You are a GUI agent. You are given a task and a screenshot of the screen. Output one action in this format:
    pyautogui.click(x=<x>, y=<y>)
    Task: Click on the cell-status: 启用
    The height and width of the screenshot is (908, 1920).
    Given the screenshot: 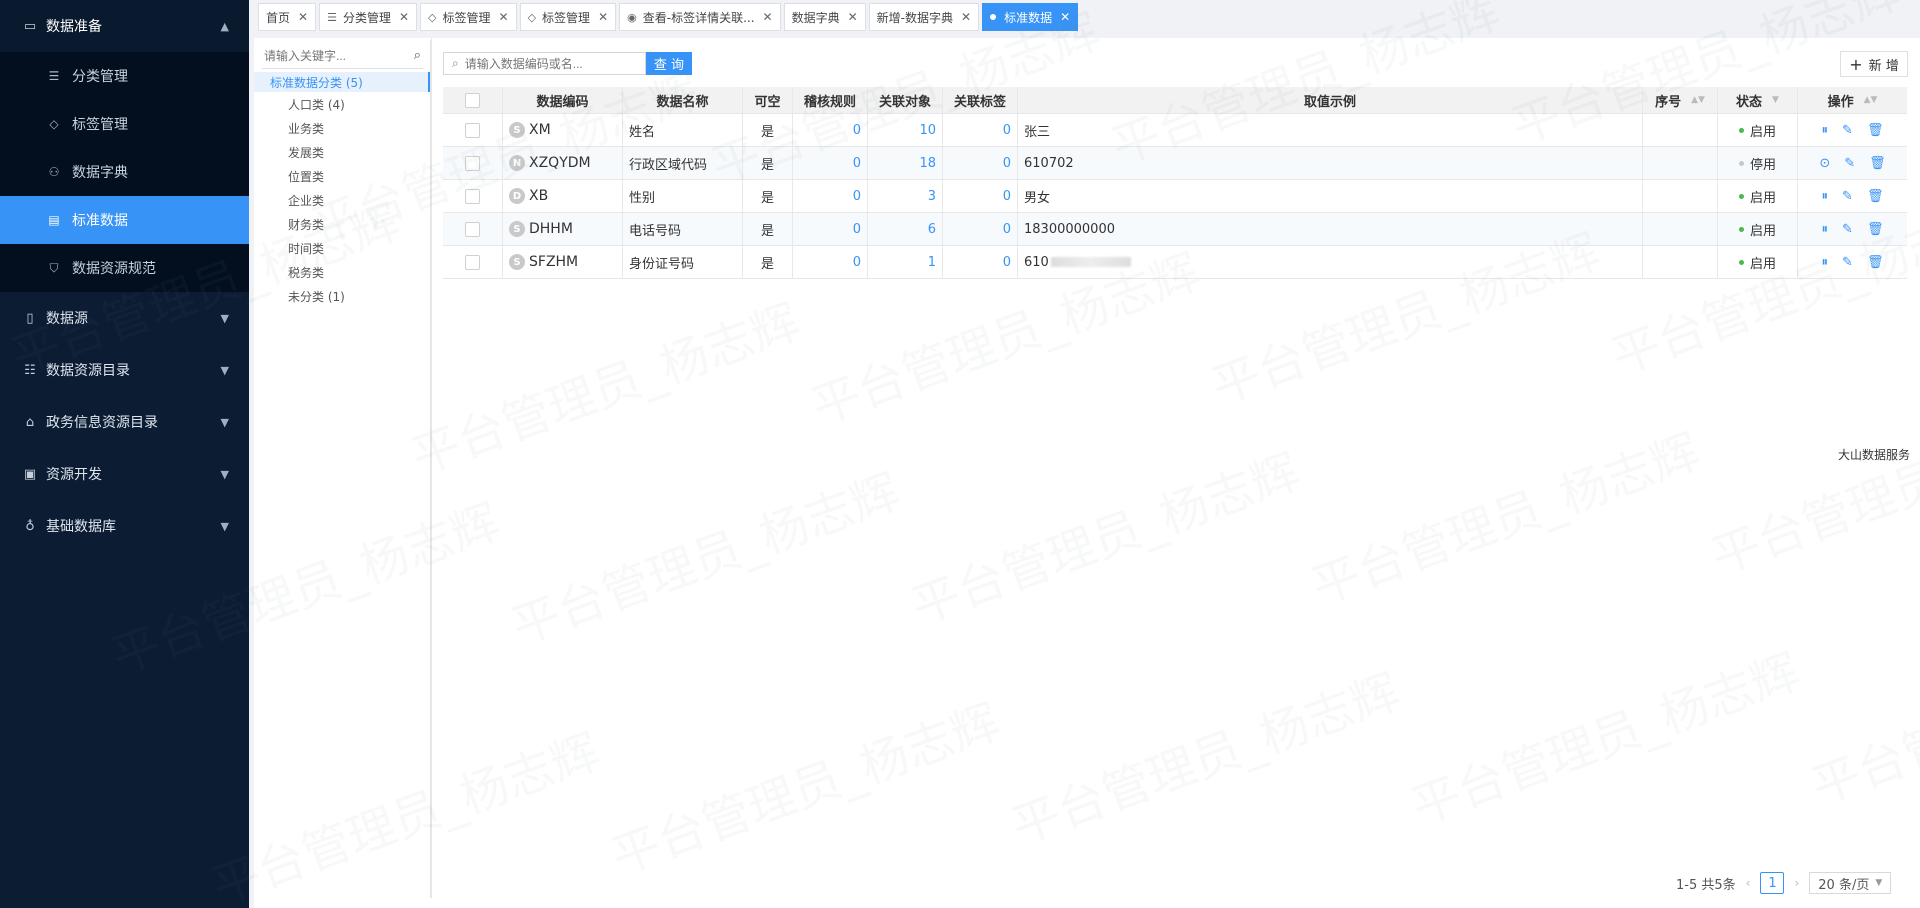 What is the action you would take?
    pyautogui.click(x=1758, y=229)
    